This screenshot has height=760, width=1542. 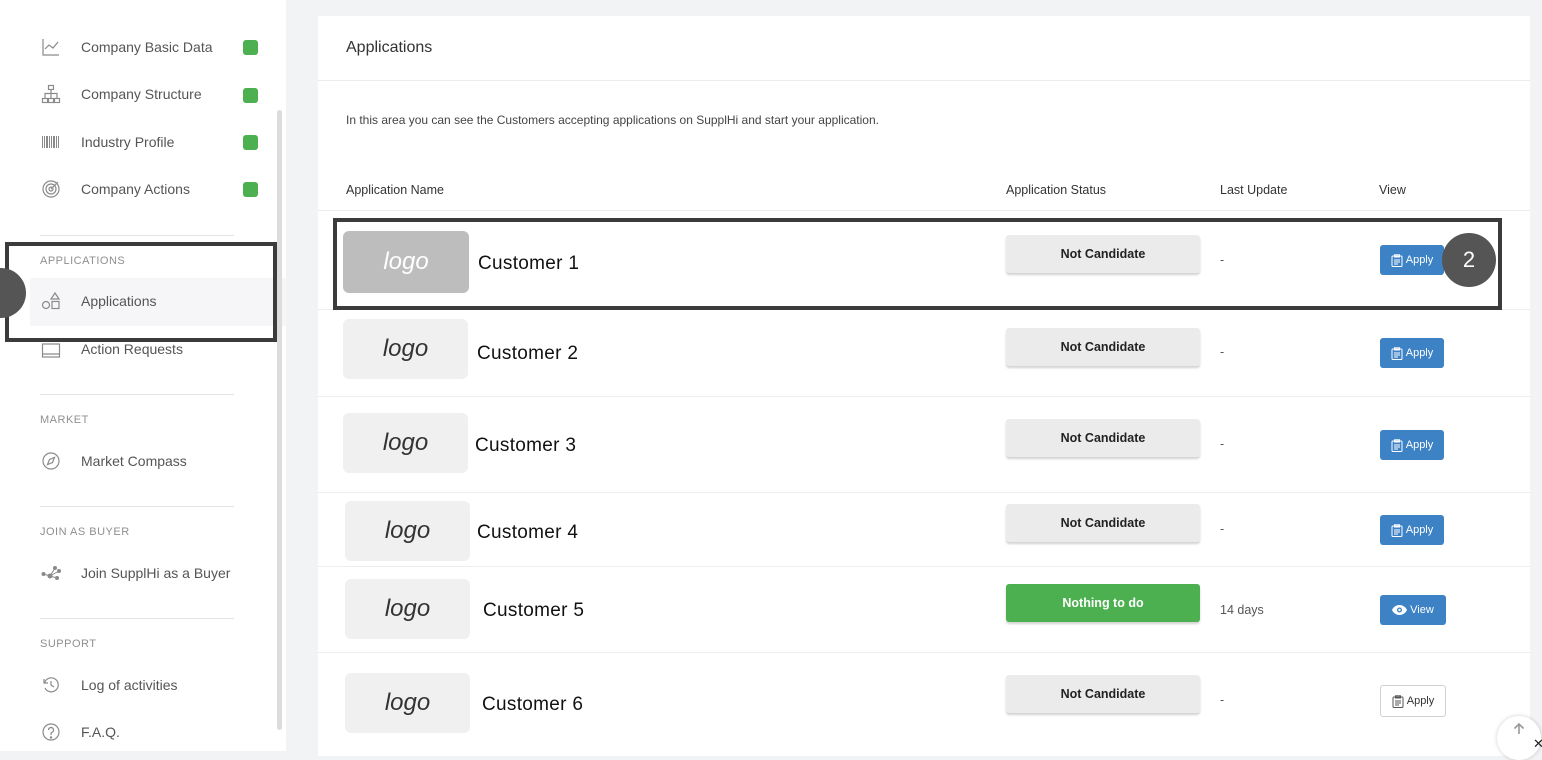 I want to click on column-header-last-update: Last Update, so click(x=1254, y=190).